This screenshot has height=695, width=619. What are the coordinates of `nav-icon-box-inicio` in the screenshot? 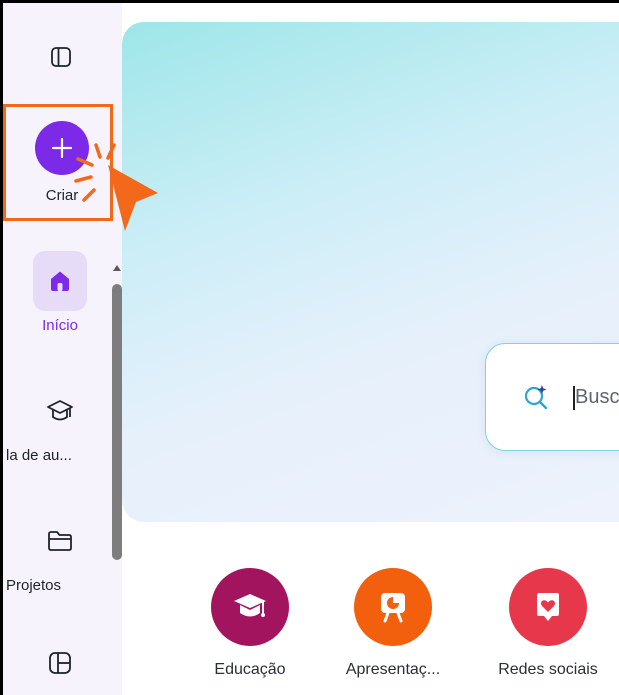 It's located at (60, 281).